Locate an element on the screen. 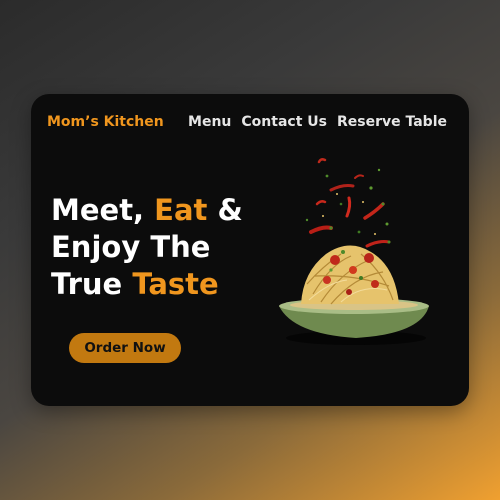 The width and height of the screenshot is (500, 500). hero-line-1: Meet, Eat & is located at coordinates (147, 210).